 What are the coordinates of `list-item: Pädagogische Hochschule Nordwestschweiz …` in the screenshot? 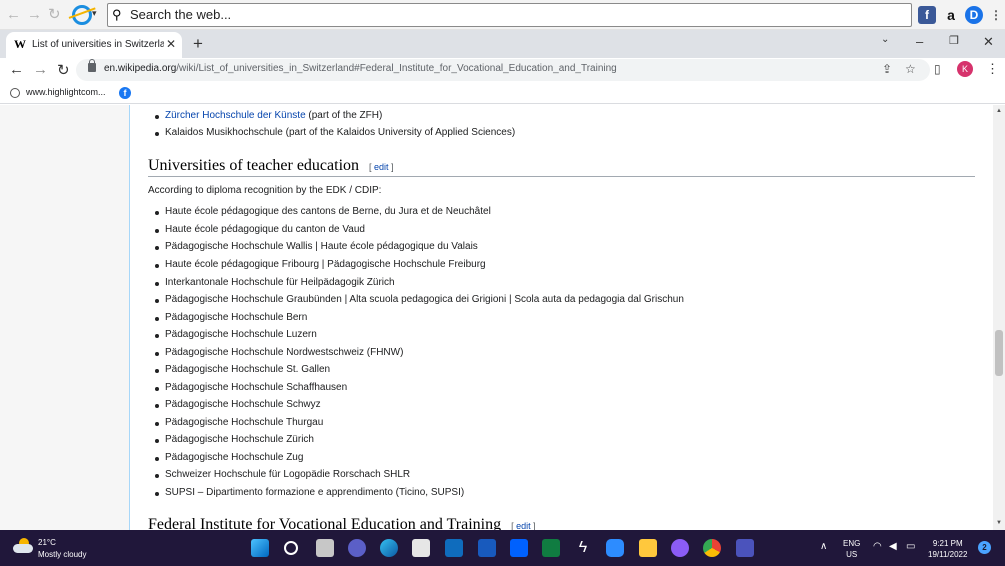 It's located at (279, 352).